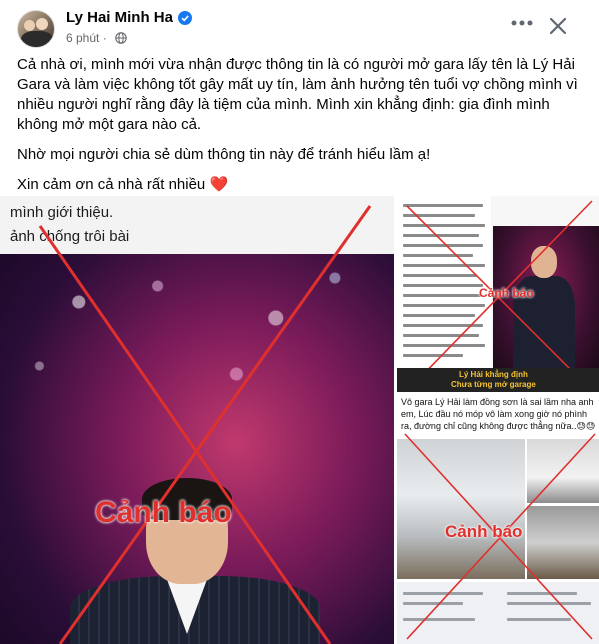 The image size is (599, 644). I want to click on post-header: Ly Hai Minh Ha 6 phút ·, so click(299, 26).